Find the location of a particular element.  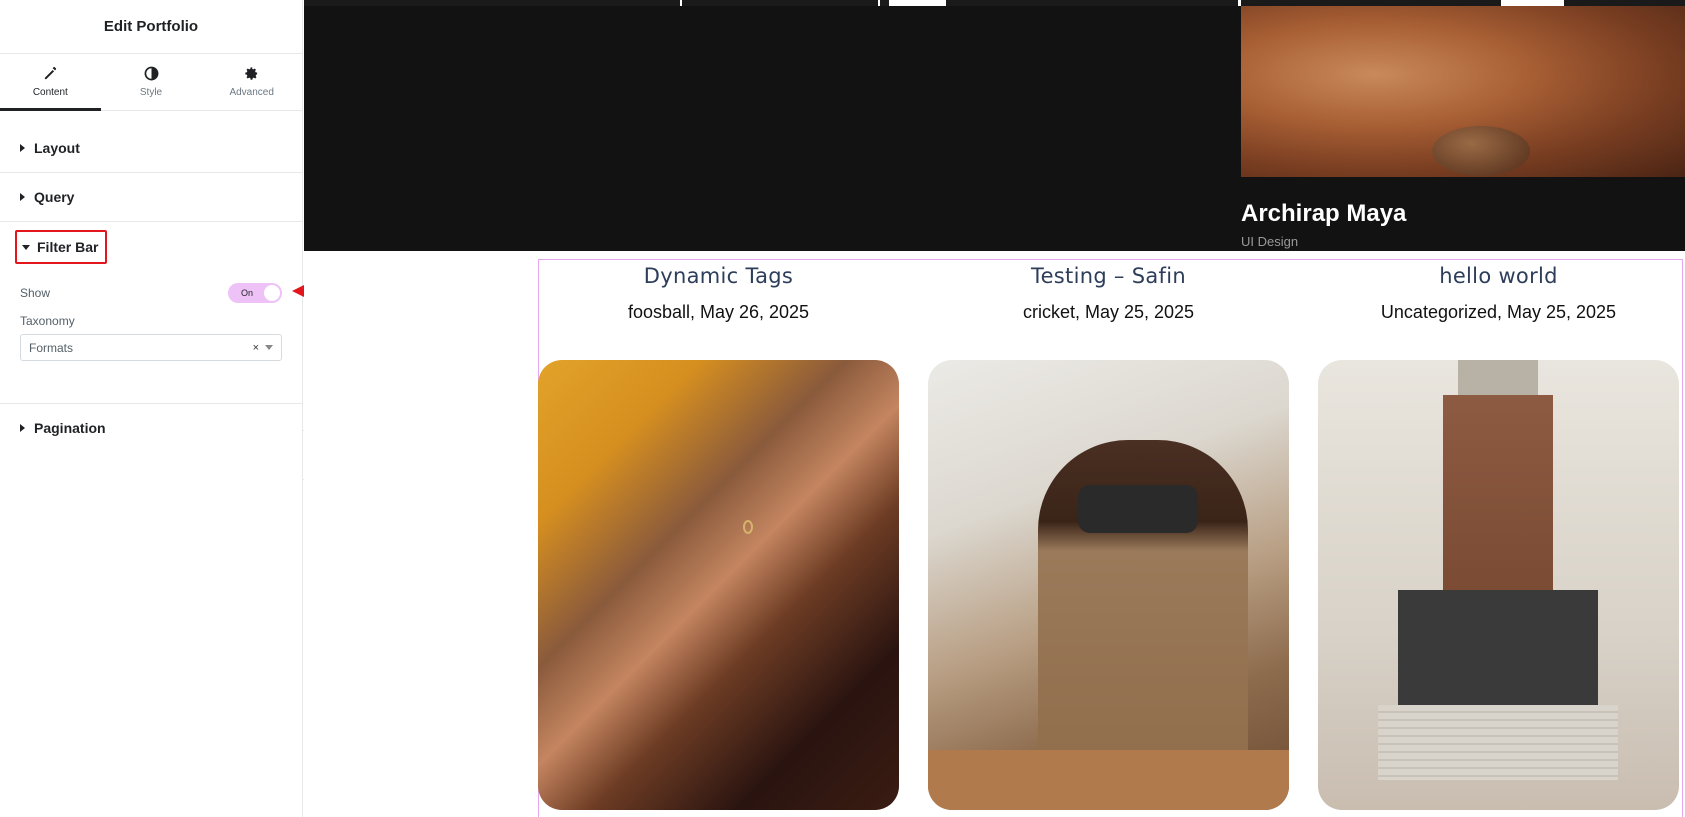

section-filter-bar-label: Filter Bar is located at coordinates (68, 247).